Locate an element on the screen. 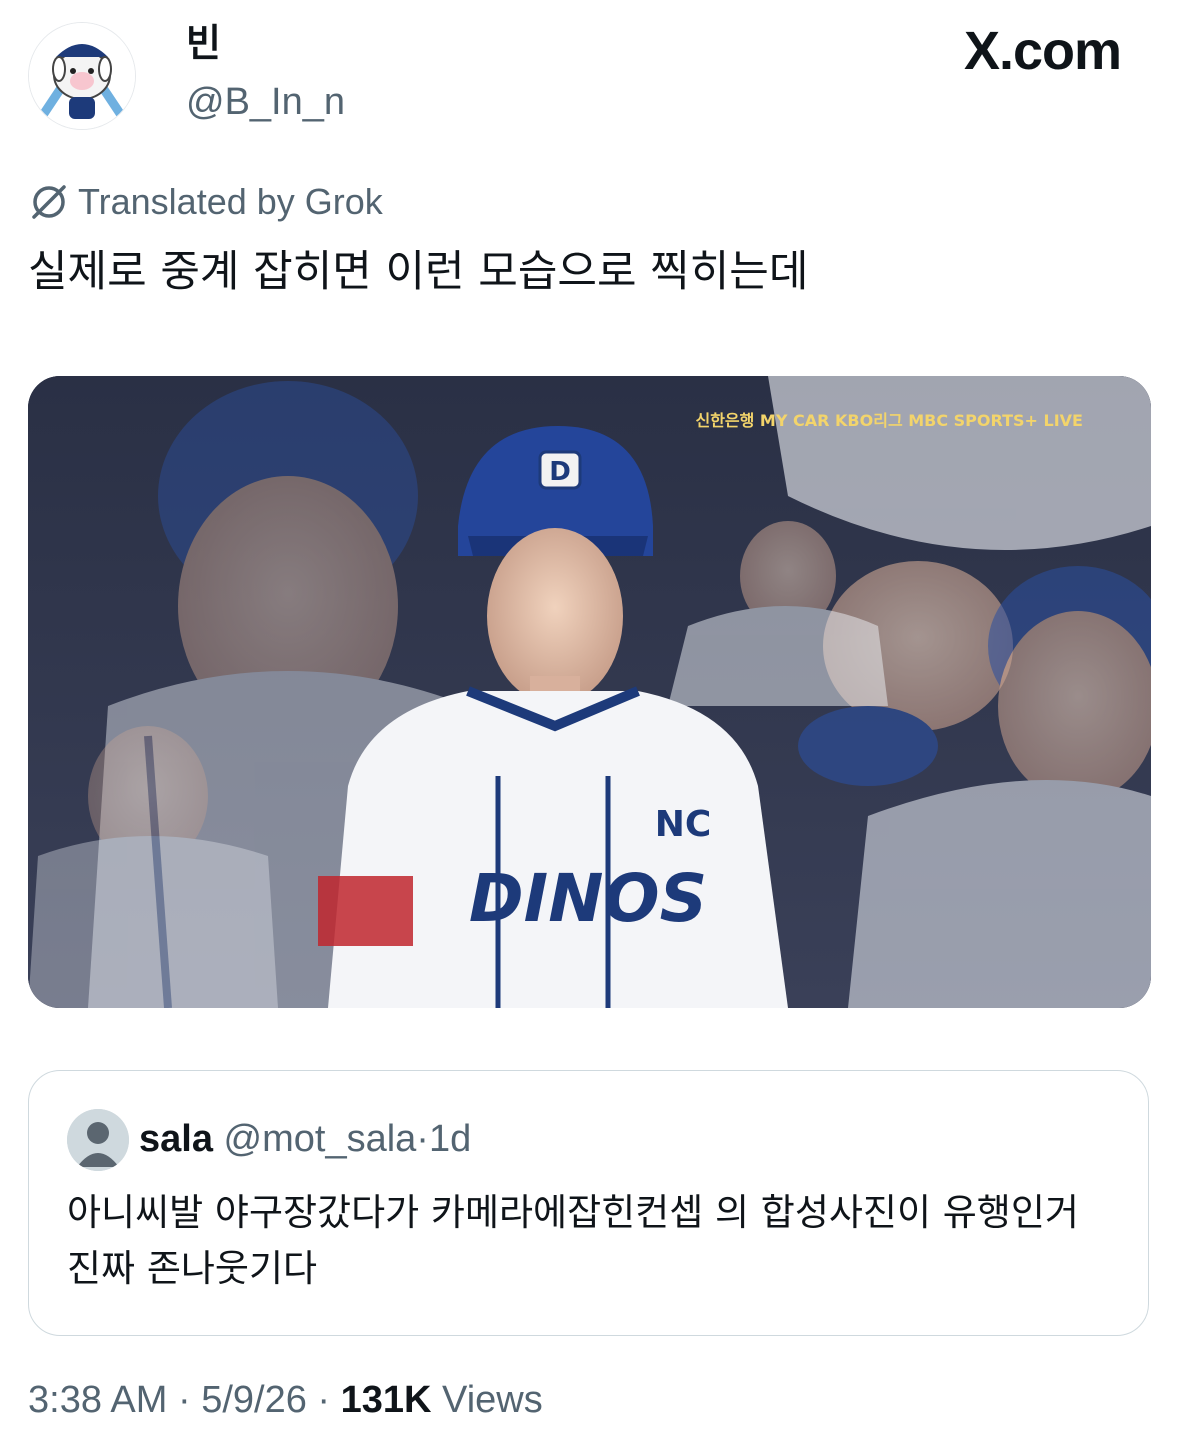 This screenshot has height=1433, width=1179. quoted-author-avatar is located at coordinates (98, 1140).